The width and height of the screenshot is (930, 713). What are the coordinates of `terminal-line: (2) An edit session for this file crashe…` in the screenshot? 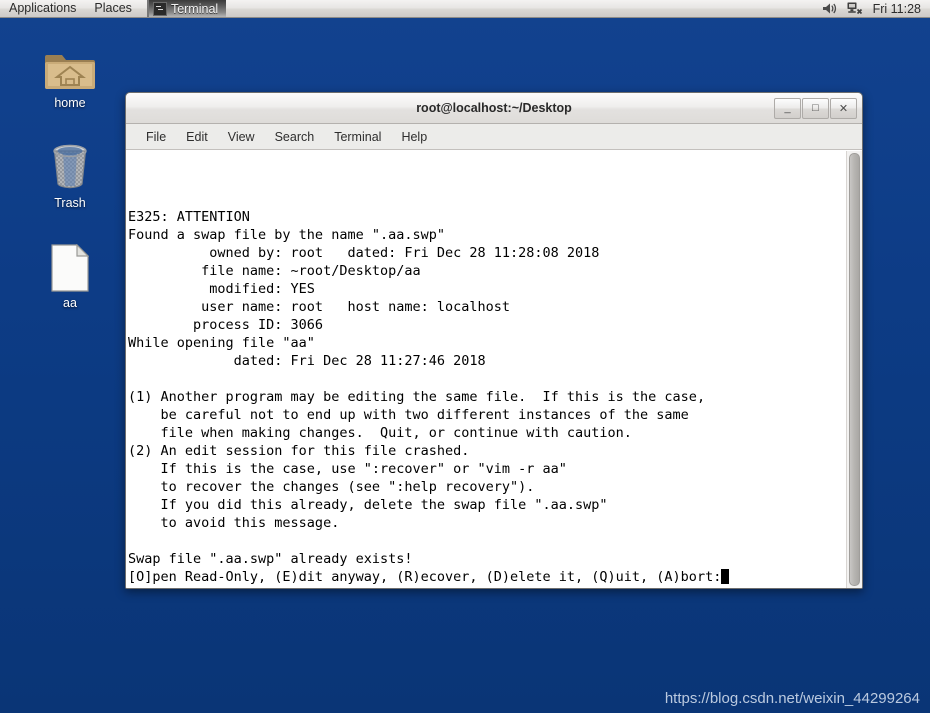 It's located at (299, 451).